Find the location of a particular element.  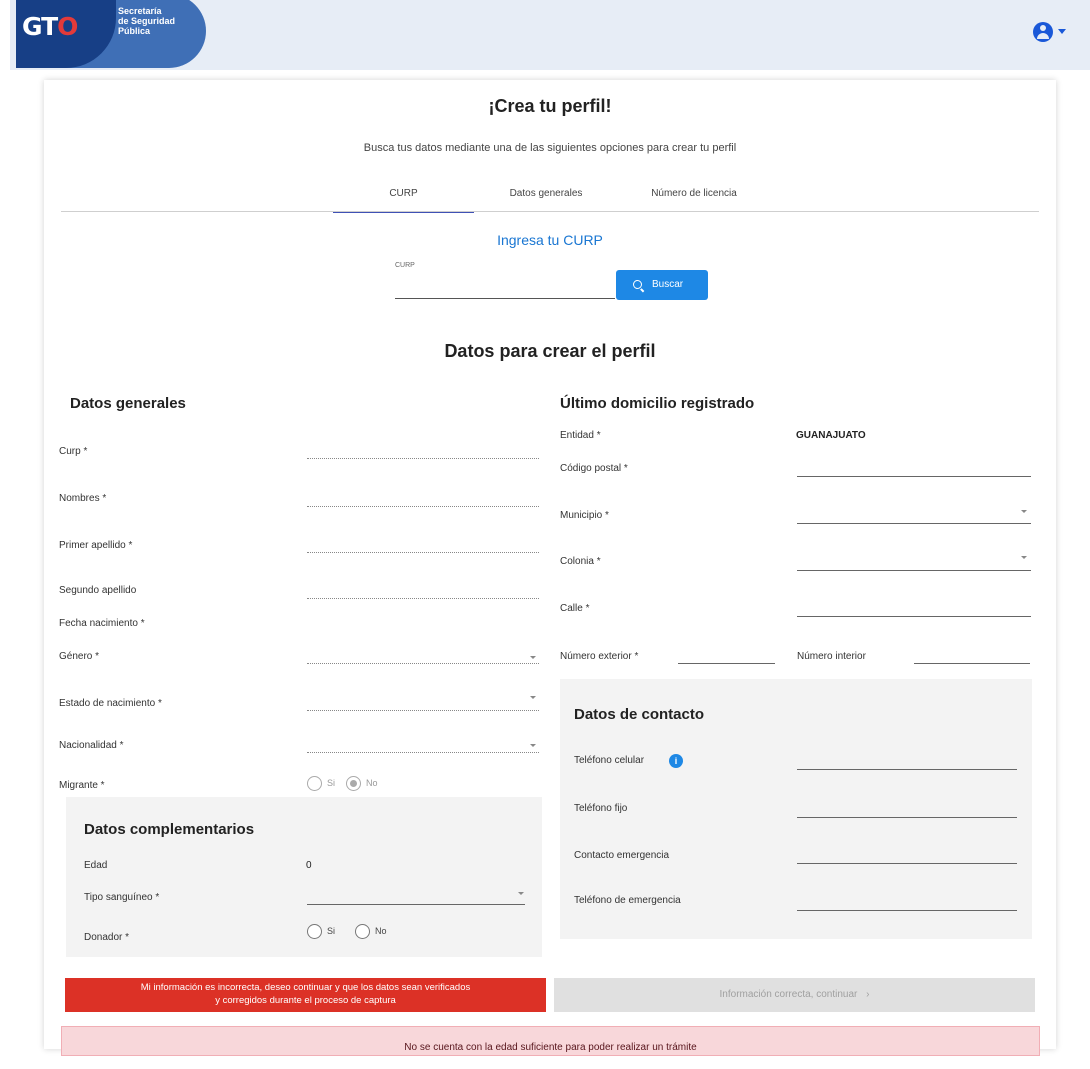

curp-heading: Ingresa tu CURP is located at coordinates (550, 240).